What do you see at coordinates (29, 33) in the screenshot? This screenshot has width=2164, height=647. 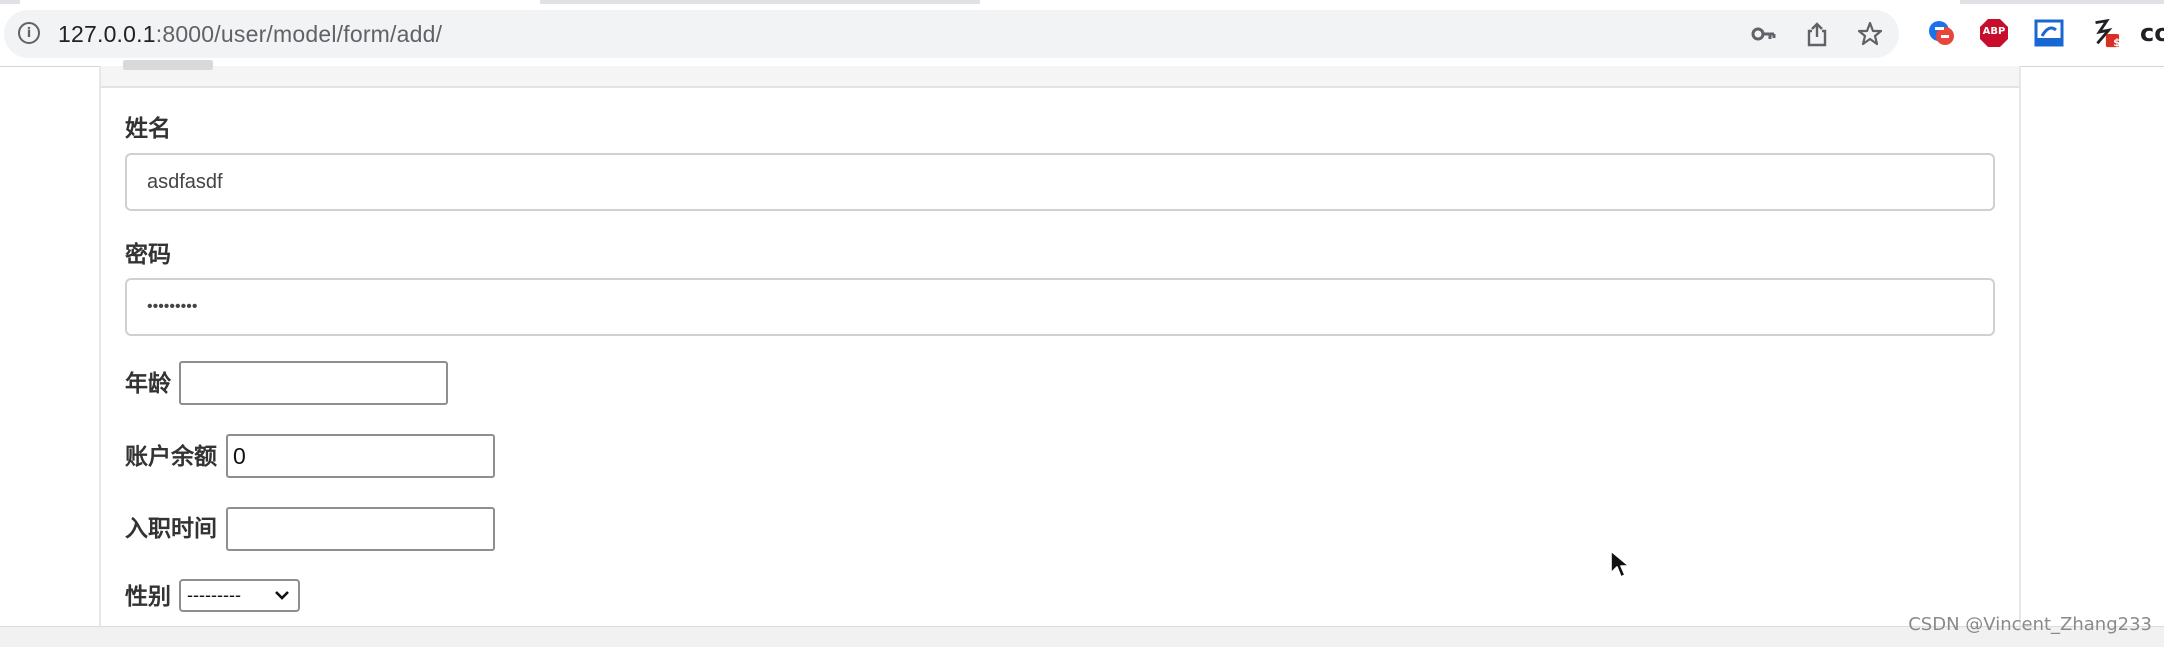 I see `site-info-icon: i` at bounding box center [29, 33].